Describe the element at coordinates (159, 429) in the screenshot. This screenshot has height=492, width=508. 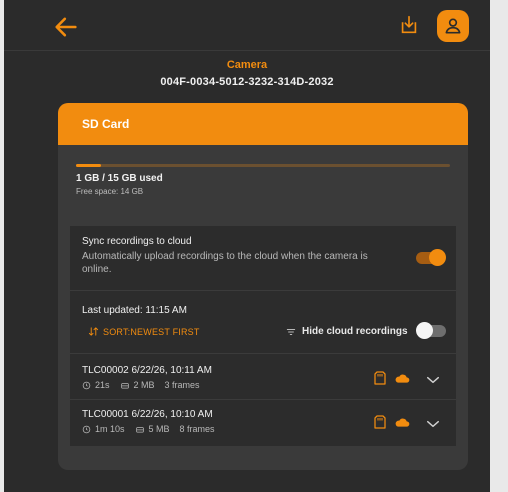
I see `recording-size: 5 MB` at that location.